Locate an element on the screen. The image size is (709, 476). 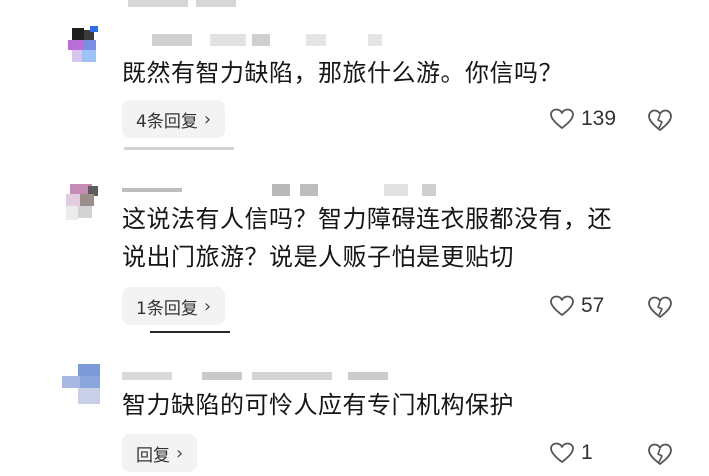
reply-button: 回复 › is located at coordinates (160, 453).